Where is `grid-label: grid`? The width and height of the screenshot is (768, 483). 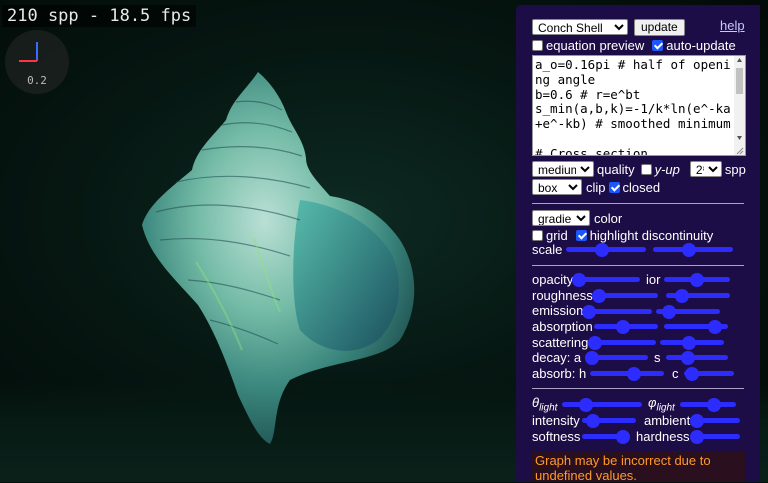
grid-label: grid is located at coordinates (557, 235).